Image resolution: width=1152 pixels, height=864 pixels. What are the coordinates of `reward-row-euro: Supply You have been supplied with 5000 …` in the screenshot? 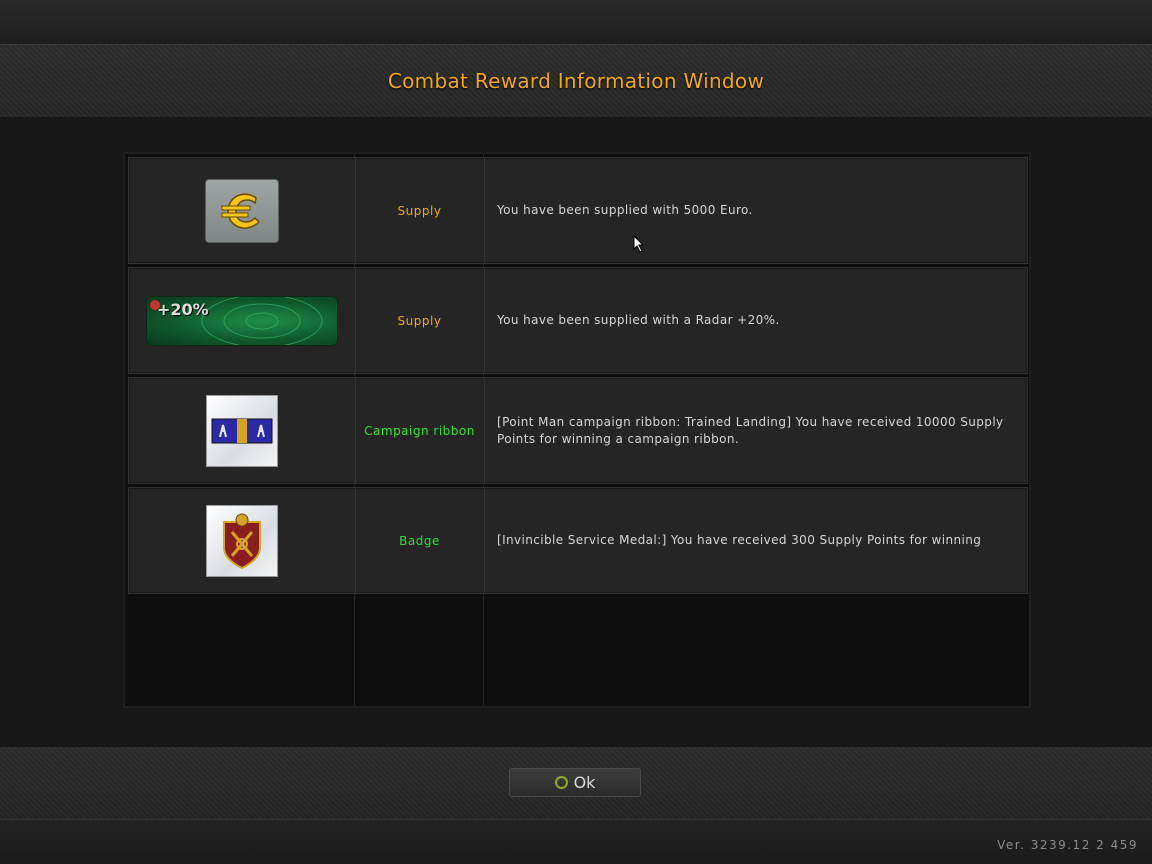 It's located at (578, 210).